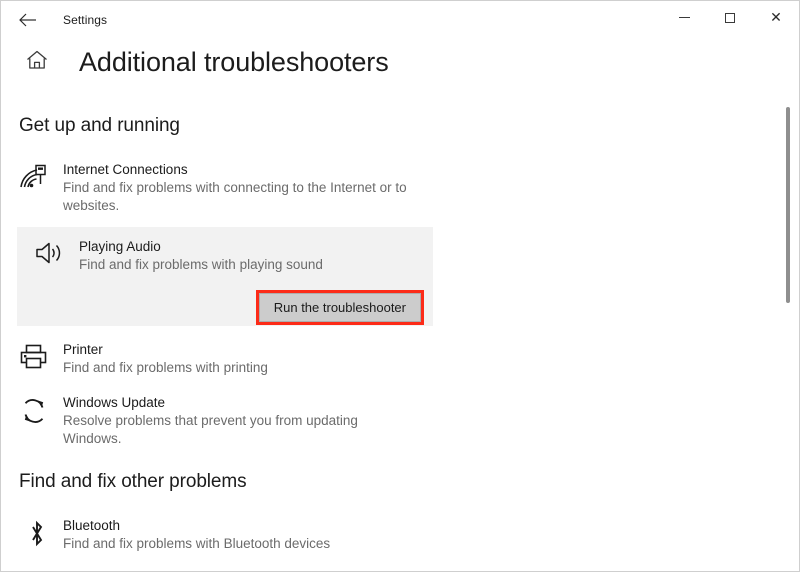 The image size is (800, 572). I want to click on run-troubleshooter-button: Run the troubleshooter, so click(340, 307).